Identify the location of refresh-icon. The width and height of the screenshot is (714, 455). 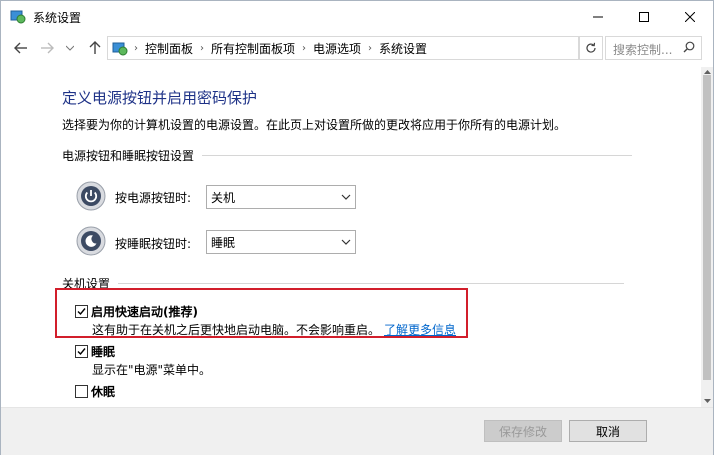
(591, 47).